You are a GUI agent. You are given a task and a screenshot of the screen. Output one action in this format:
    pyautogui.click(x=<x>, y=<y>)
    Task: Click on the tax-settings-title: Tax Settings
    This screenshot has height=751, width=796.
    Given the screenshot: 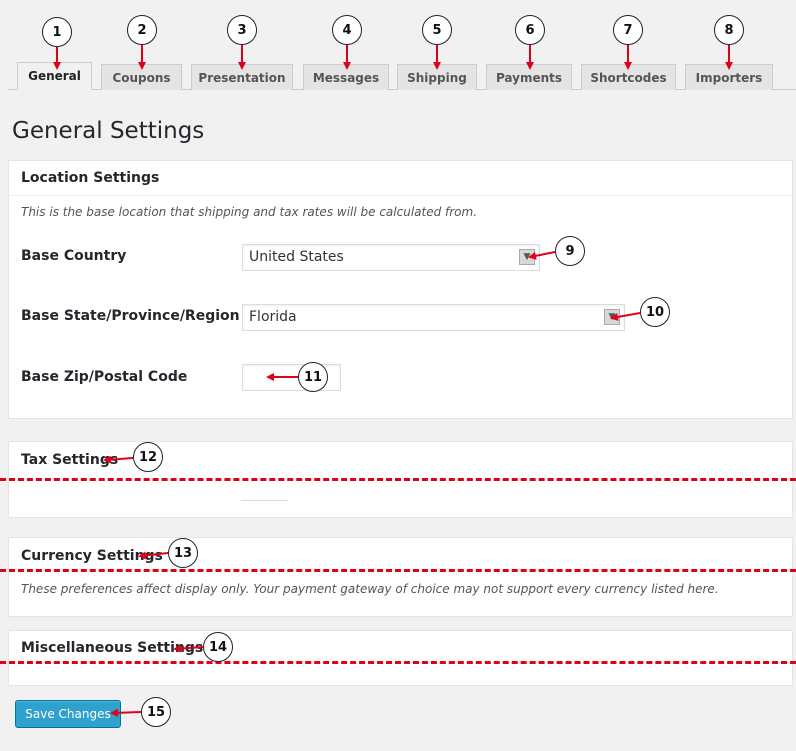 What is the action you would take?
    pyautogui.click(x=70, y=460)
    